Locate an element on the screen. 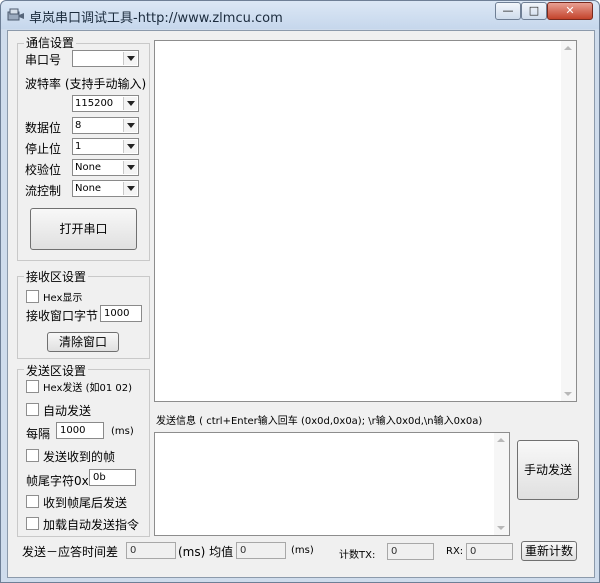  send-settings-title: 发送区设置 is located at coordinates (56, 370).